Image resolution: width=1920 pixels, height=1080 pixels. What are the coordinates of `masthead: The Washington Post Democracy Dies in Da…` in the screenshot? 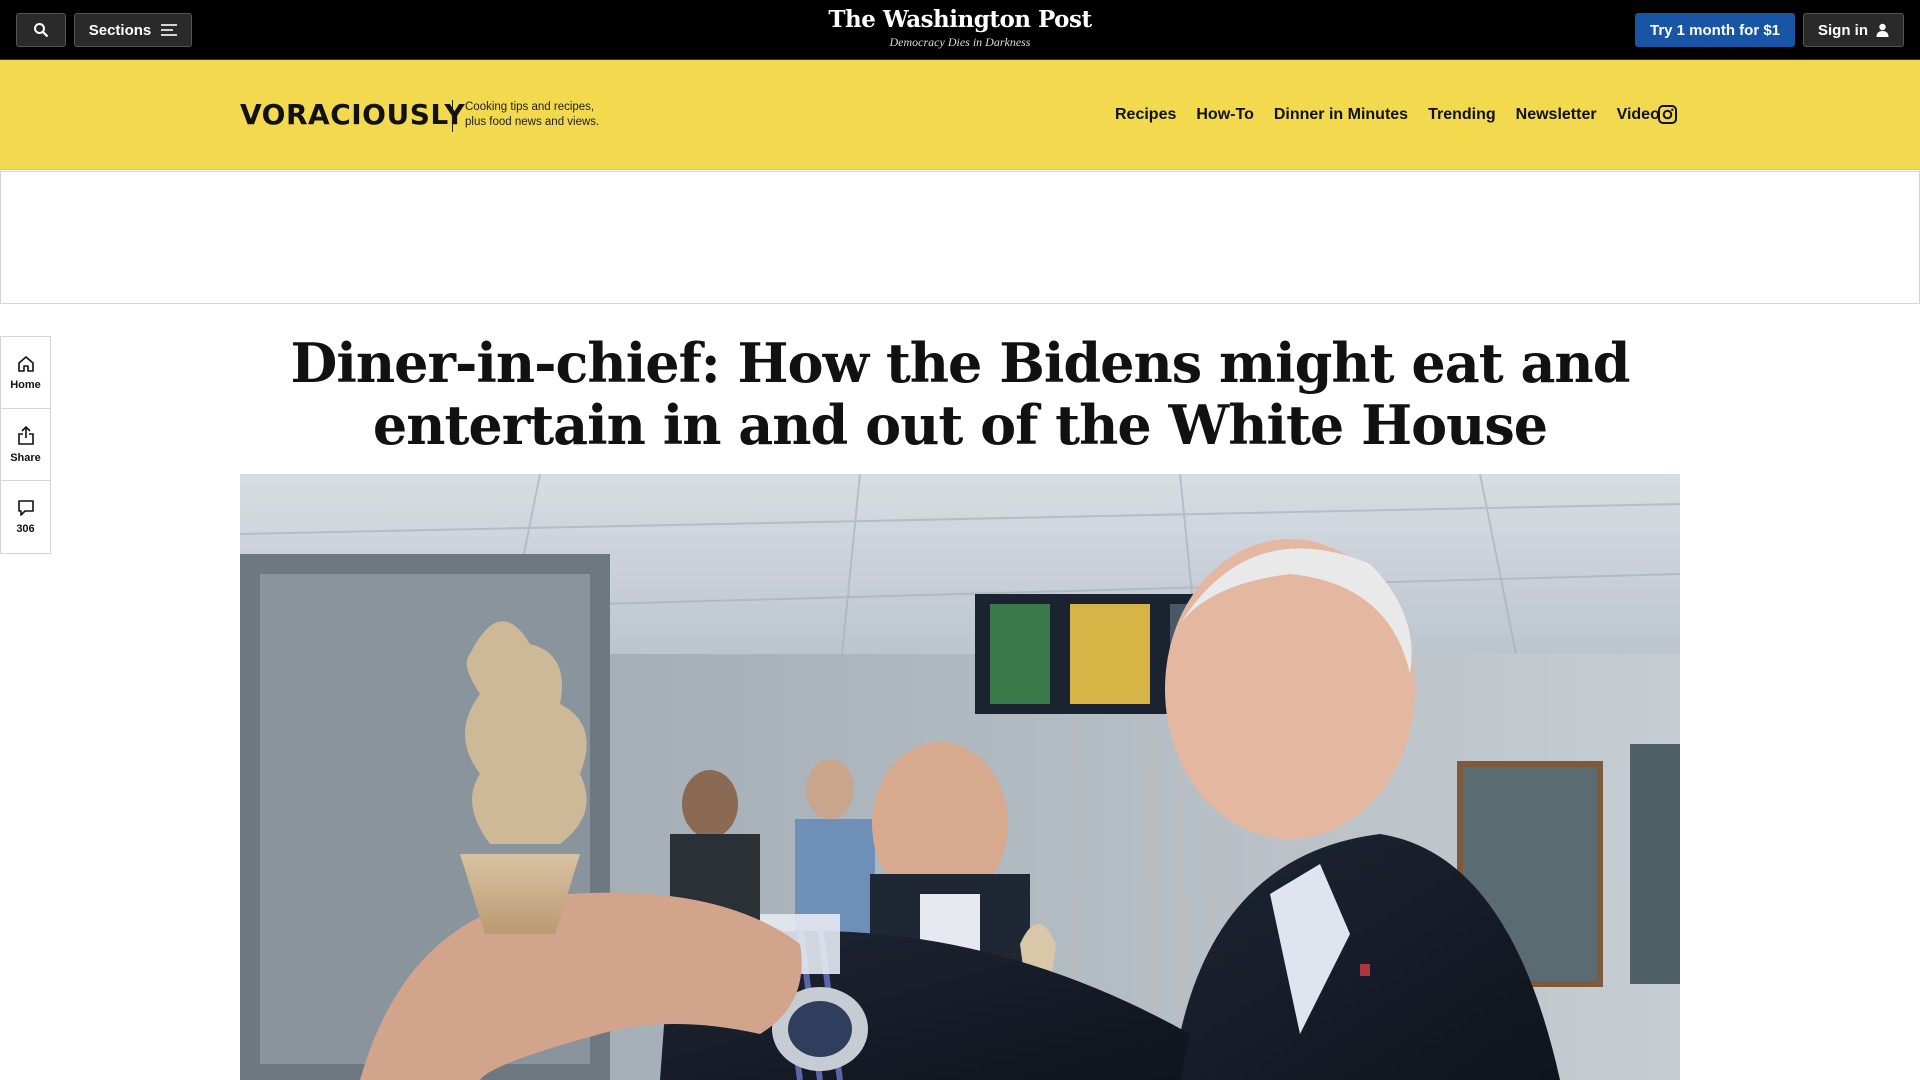 It's located at (960, 28).